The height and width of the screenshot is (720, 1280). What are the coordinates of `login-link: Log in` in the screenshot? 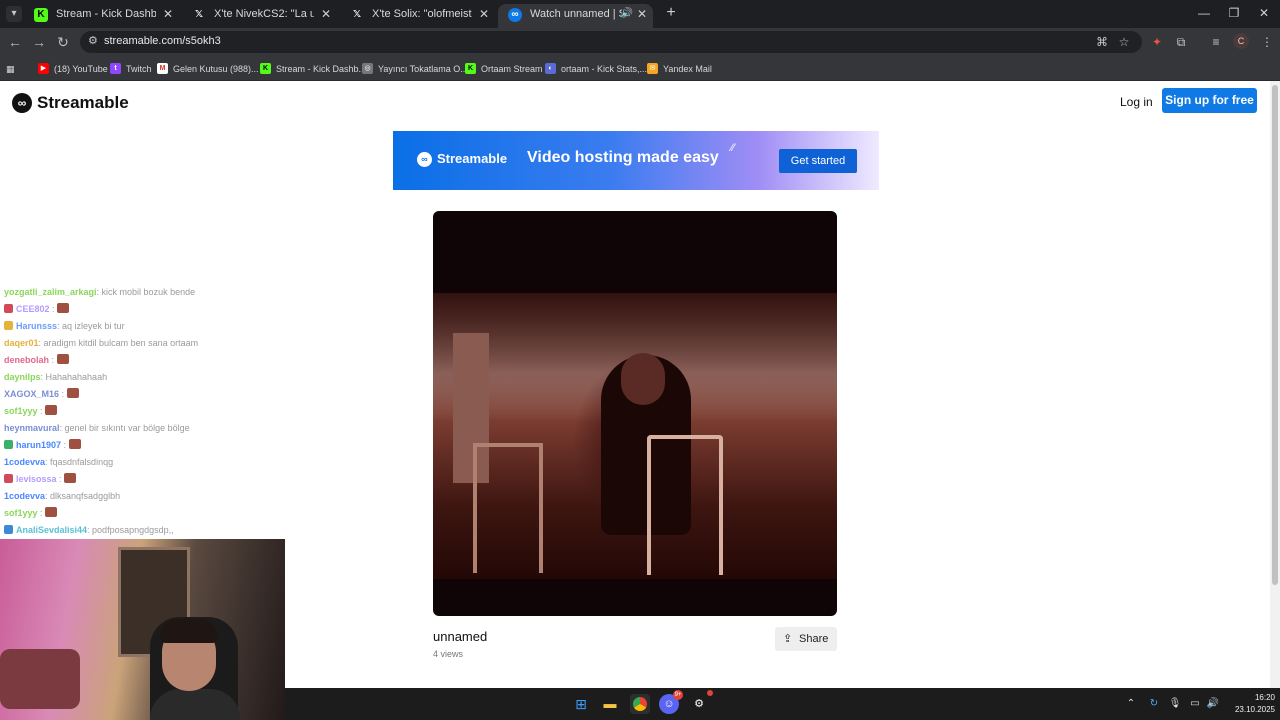 It's located at (1136, 102).